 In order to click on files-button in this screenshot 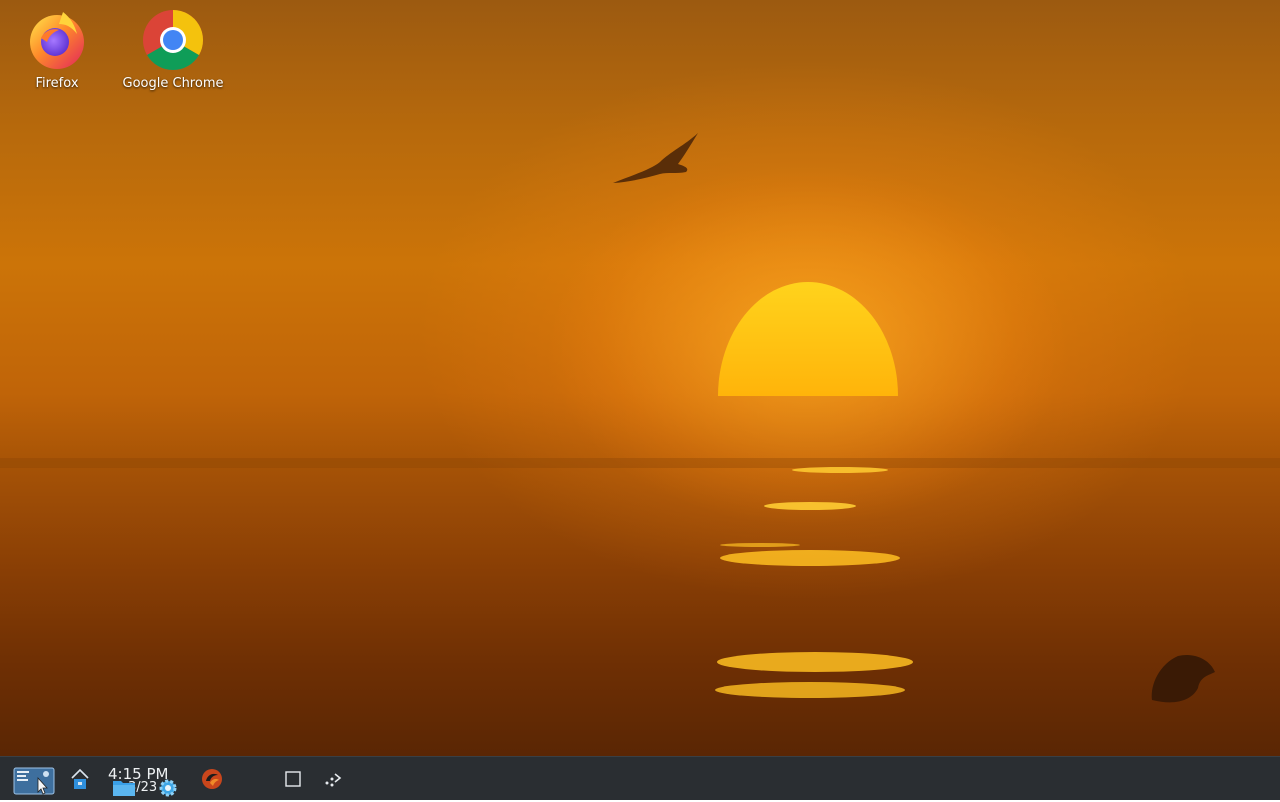, I will do `click(124, 788)`.